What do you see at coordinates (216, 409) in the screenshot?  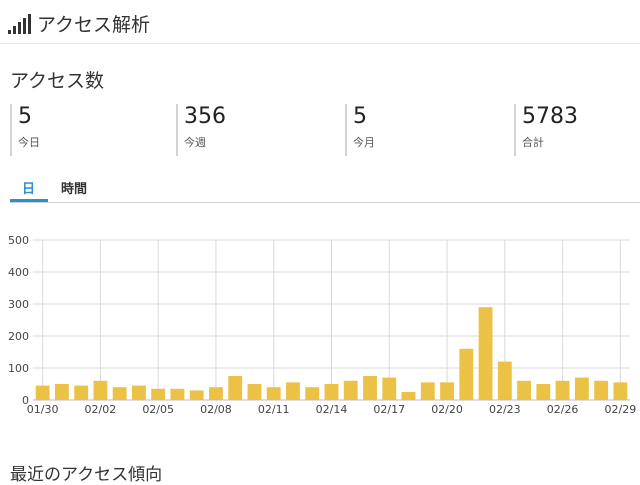 I see `x-tick-label: 02/08` at bounding box center [216, 409].